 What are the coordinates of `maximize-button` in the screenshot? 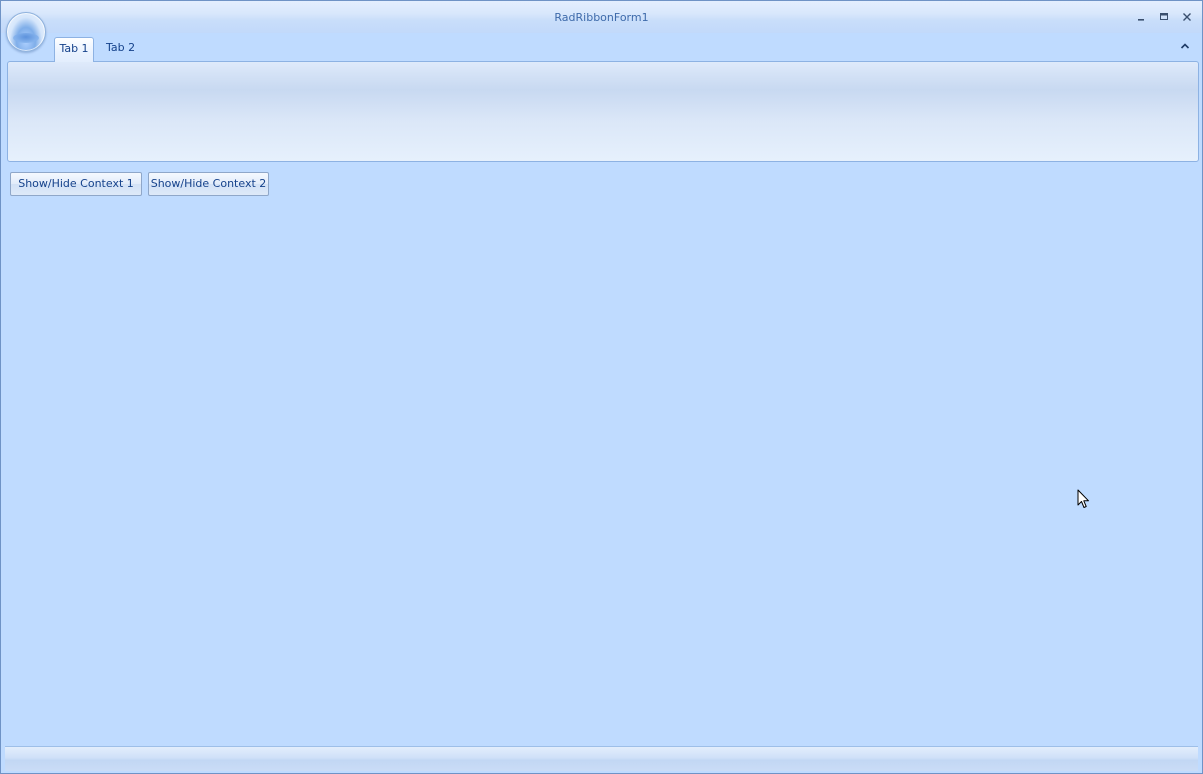 It's located at (1164, 17).